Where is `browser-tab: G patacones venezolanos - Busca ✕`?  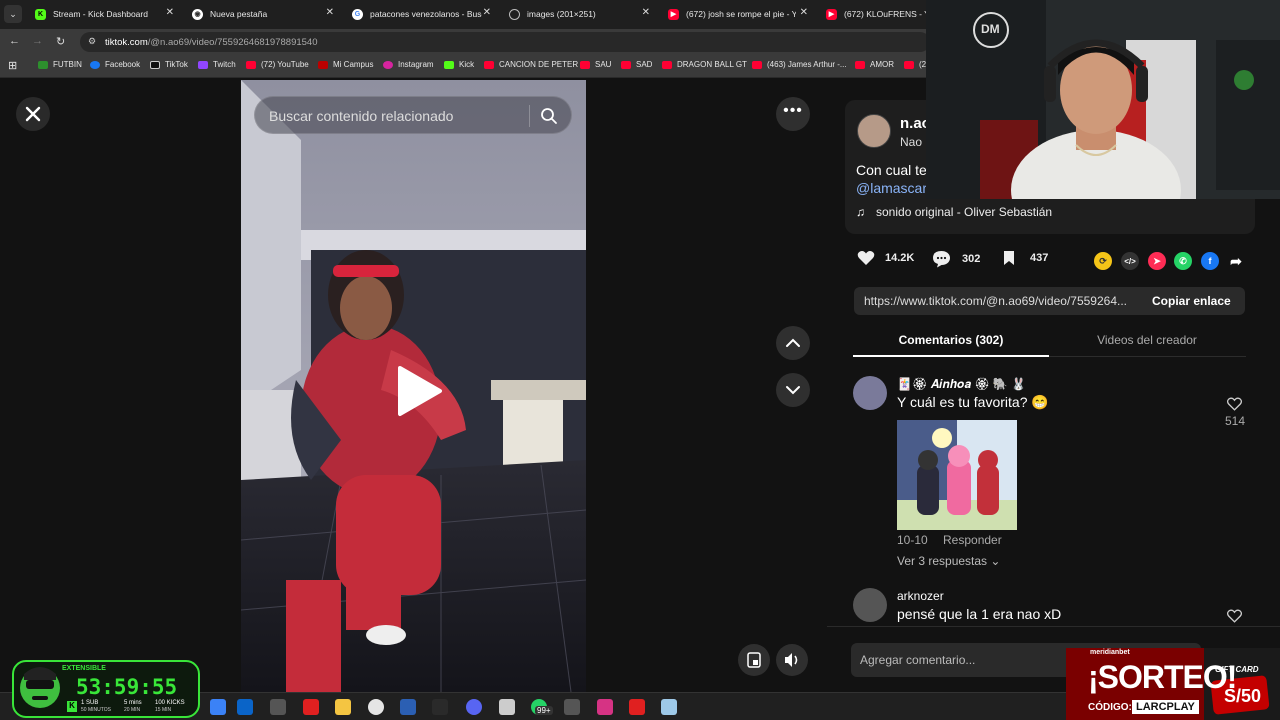 browser-tab: G patacones venezolanos - Busca ✕ is located at coordinates (420, 14).